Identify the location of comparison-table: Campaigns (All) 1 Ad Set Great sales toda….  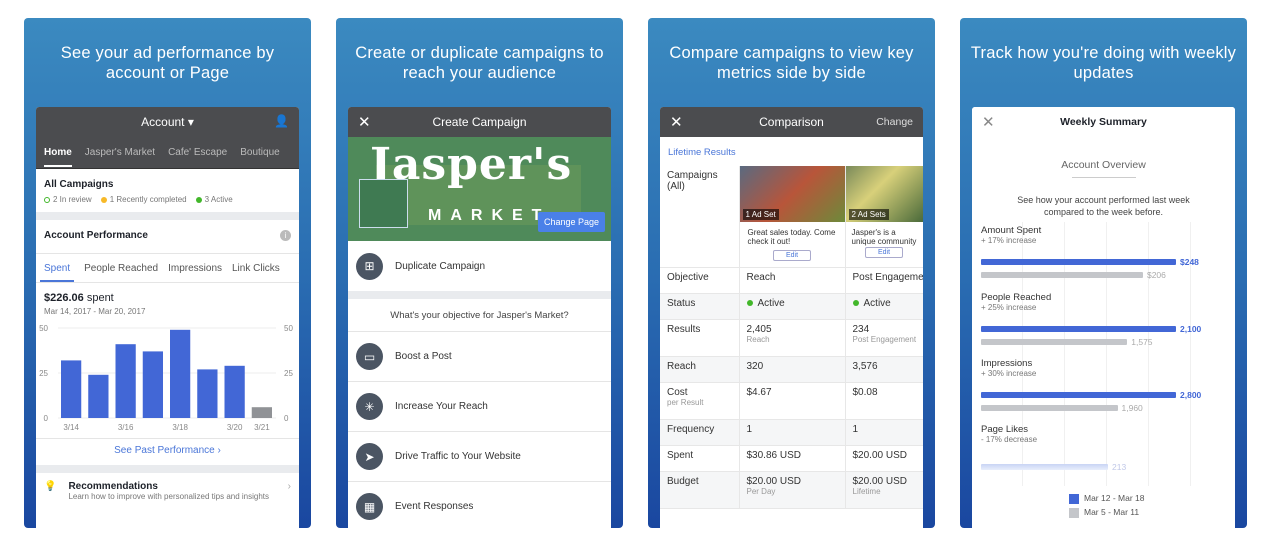
(791, 337).